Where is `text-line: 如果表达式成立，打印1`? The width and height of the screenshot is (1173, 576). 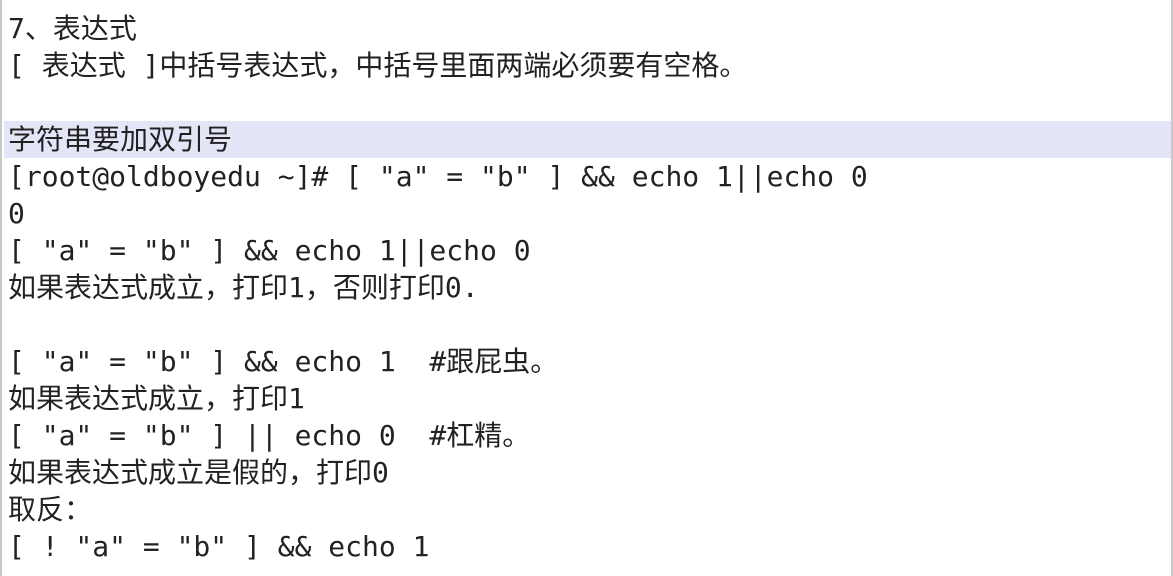
text-line: 如果表达式成立，打印1 is located at coordinates (156, 398).